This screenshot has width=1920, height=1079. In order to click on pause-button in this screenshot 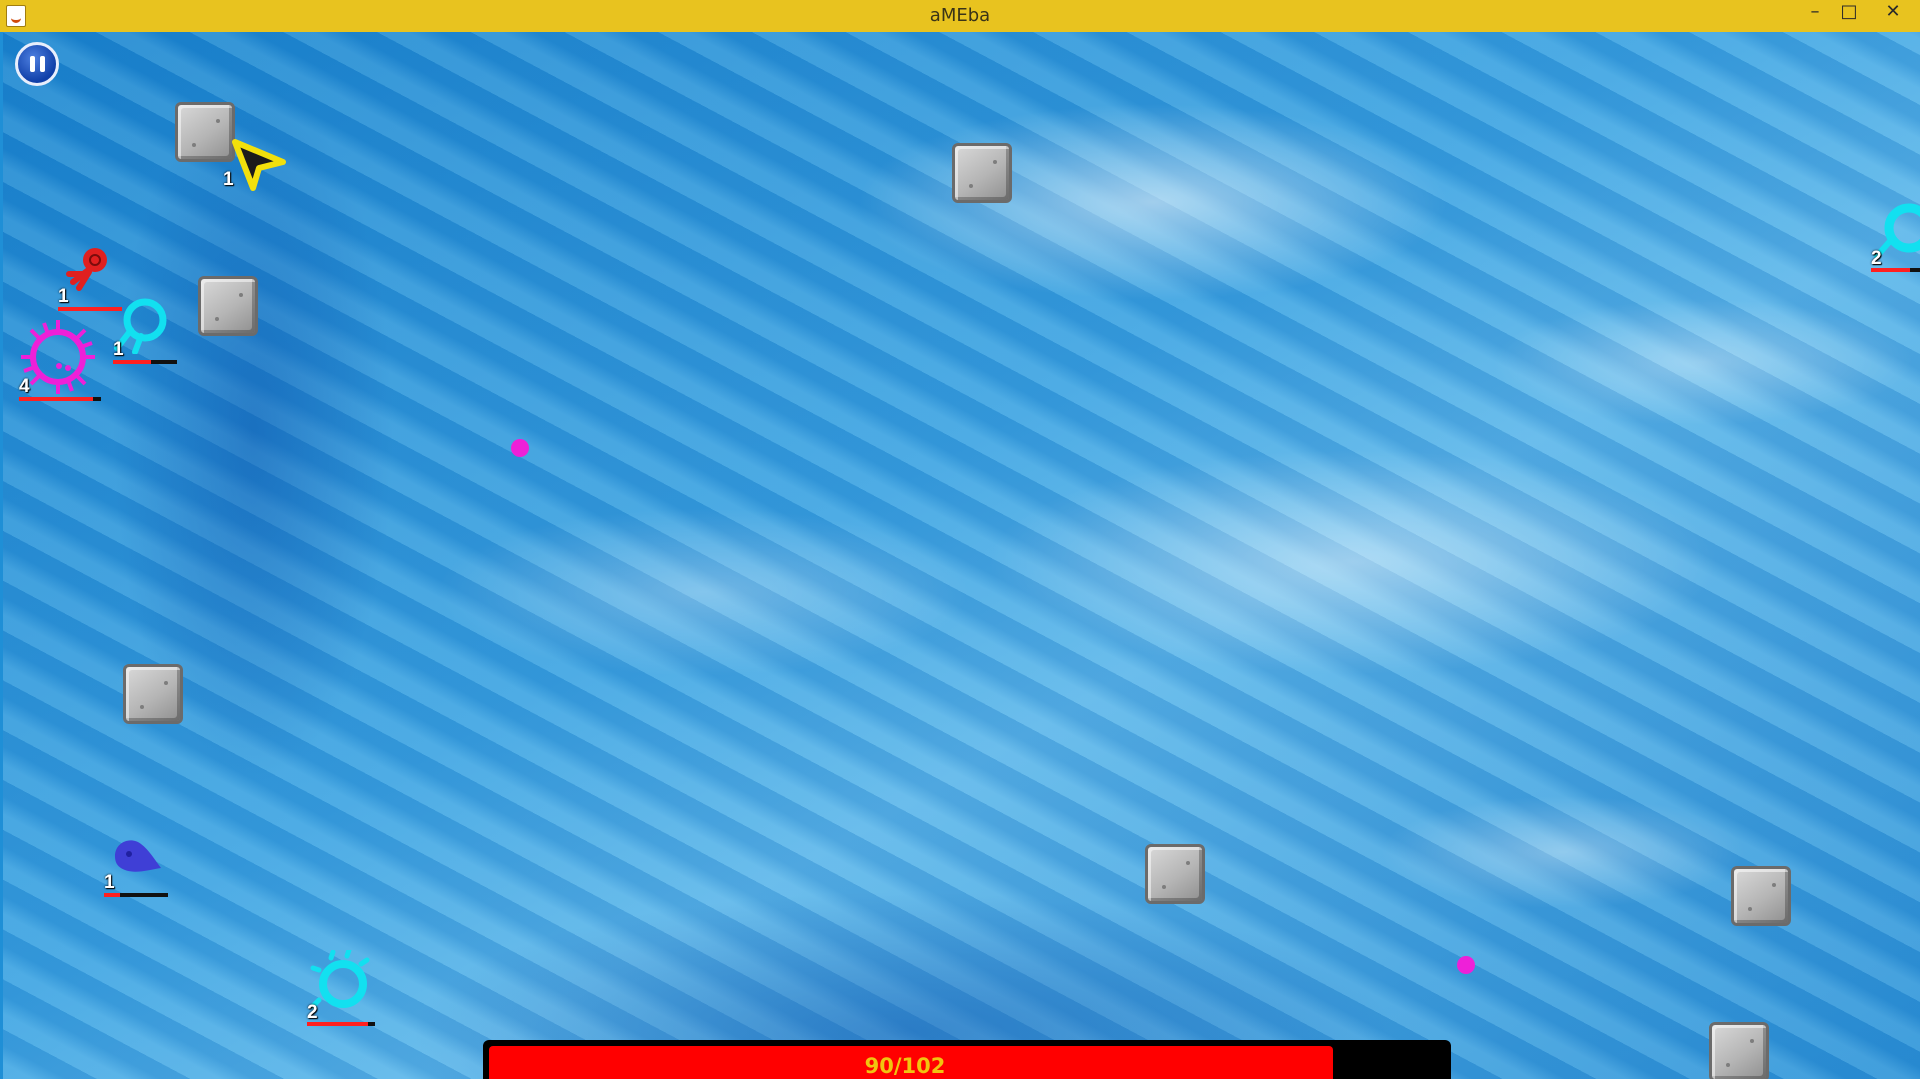, I will do `click(37, 64)`.